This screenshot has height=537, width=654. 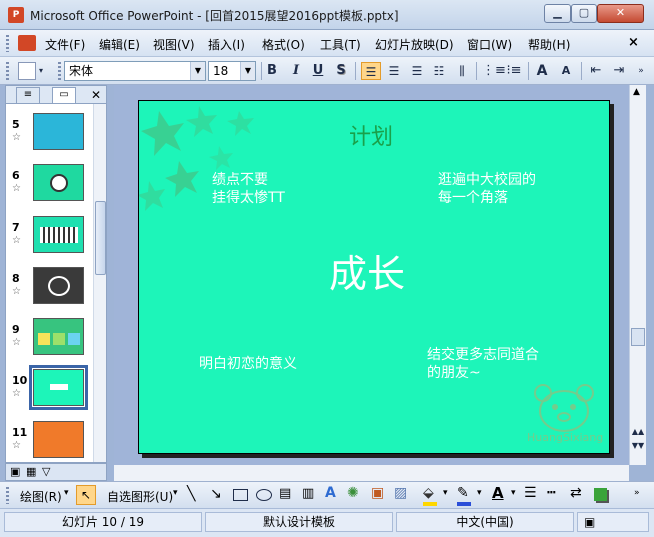 What do you see at coordinates (27, 71) in the screenshot?
I see `new-document-icon` at bounding box center [27, 71].